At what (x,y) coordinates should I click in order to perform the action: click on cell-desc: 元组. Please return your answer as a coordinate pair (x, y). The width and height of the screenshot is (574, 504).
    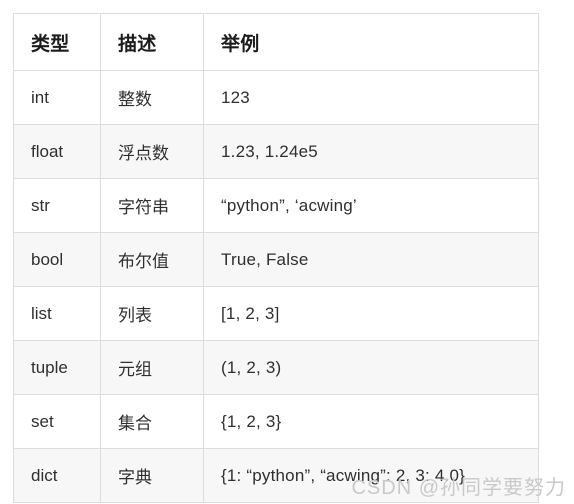
    Looking at the image, I should click on (152, 367).